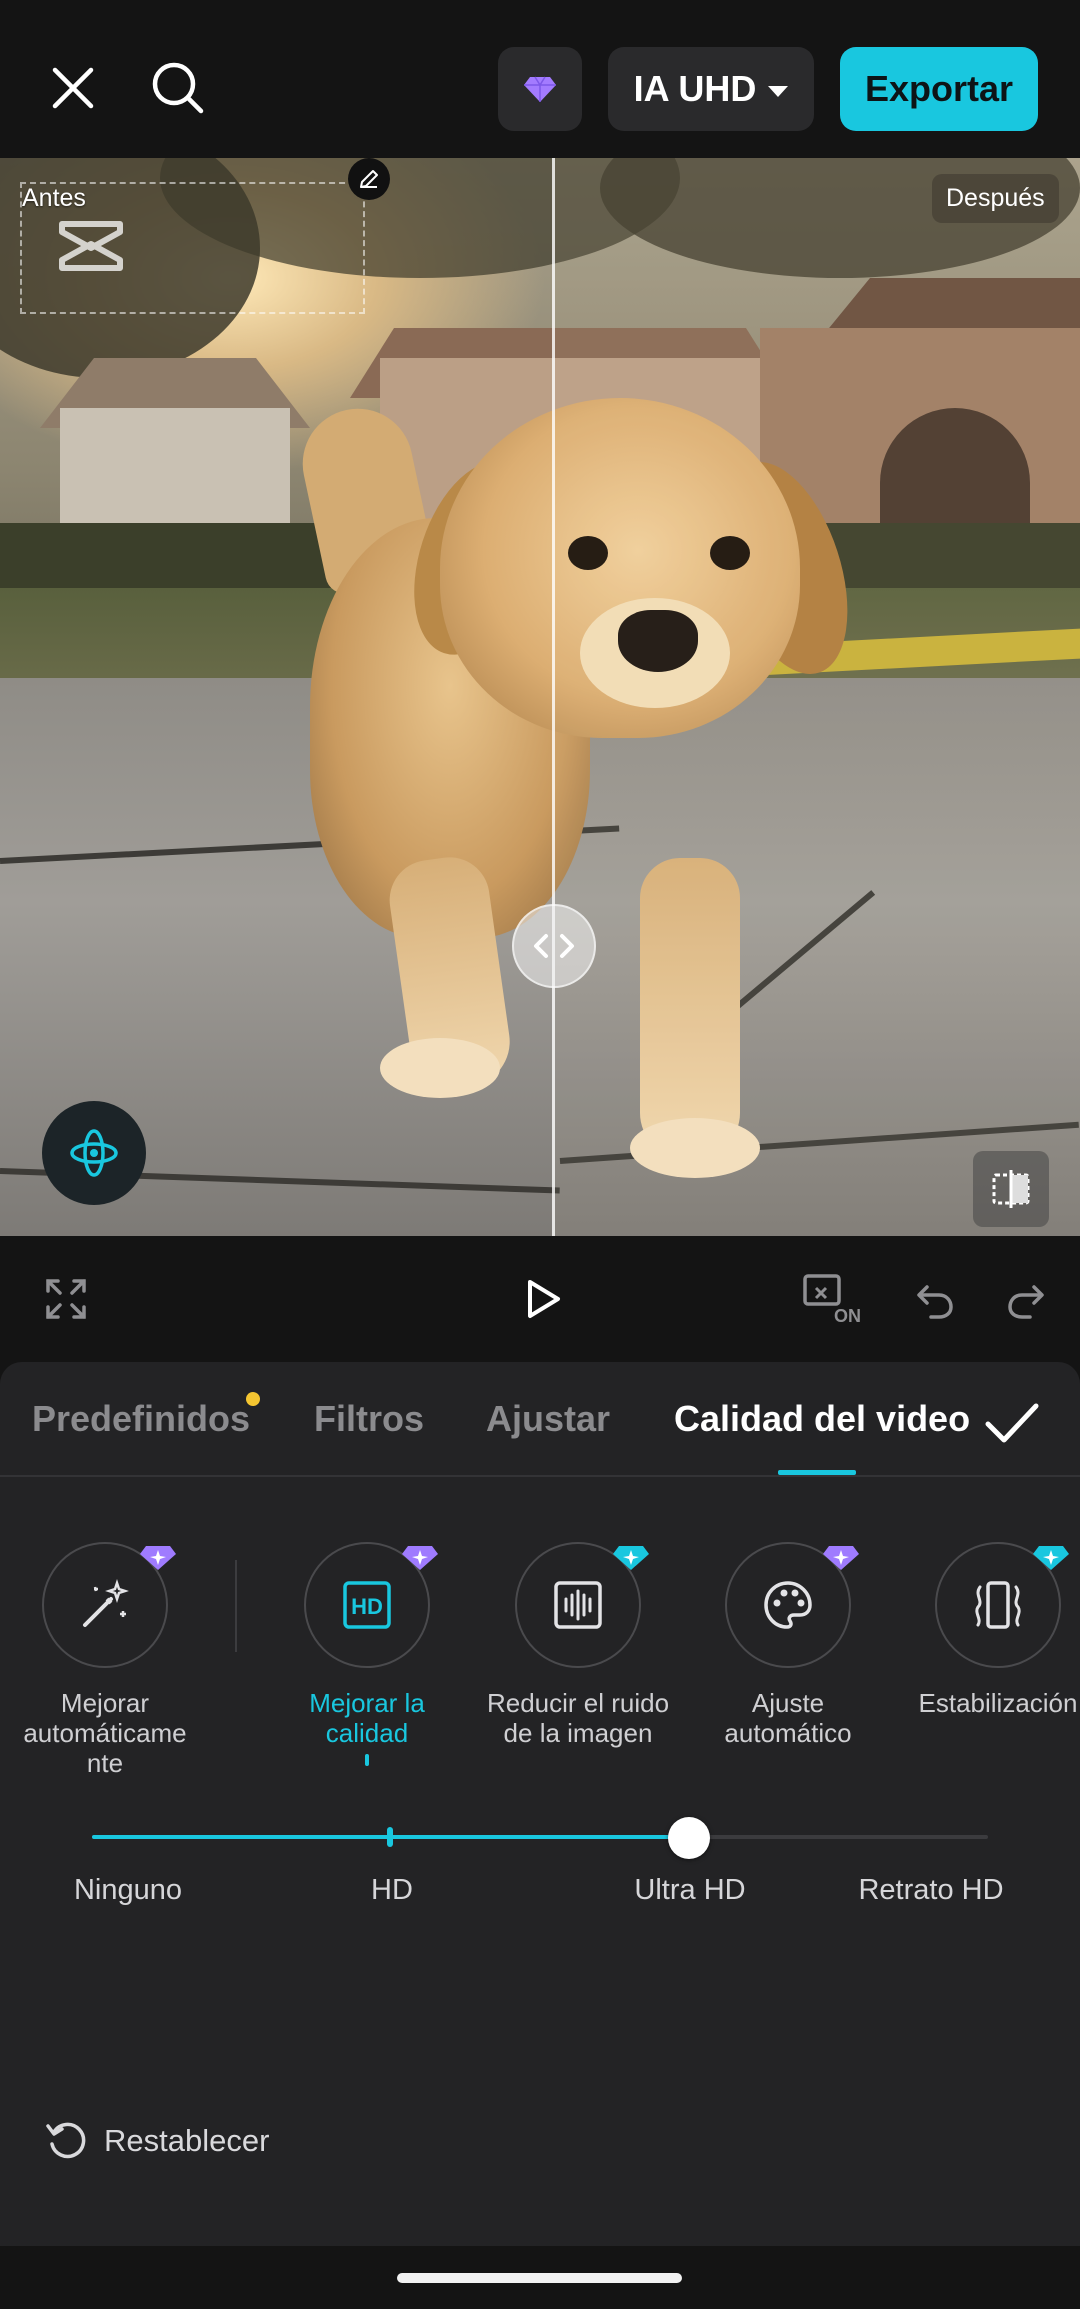 The height and width of the screenshot is (2309, 1080). I want to click on tool-auto-adjust: Ajuste automático, so click(788, 1645).